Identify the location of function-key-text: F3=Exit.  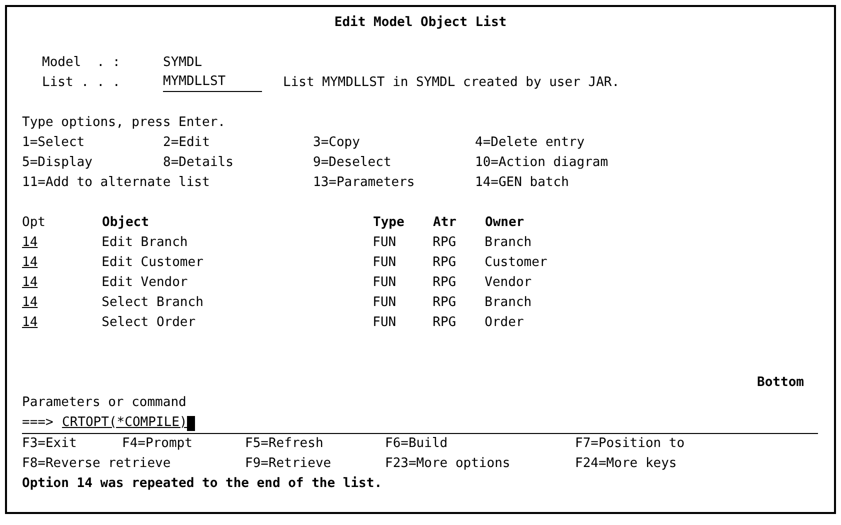
(50, 444).